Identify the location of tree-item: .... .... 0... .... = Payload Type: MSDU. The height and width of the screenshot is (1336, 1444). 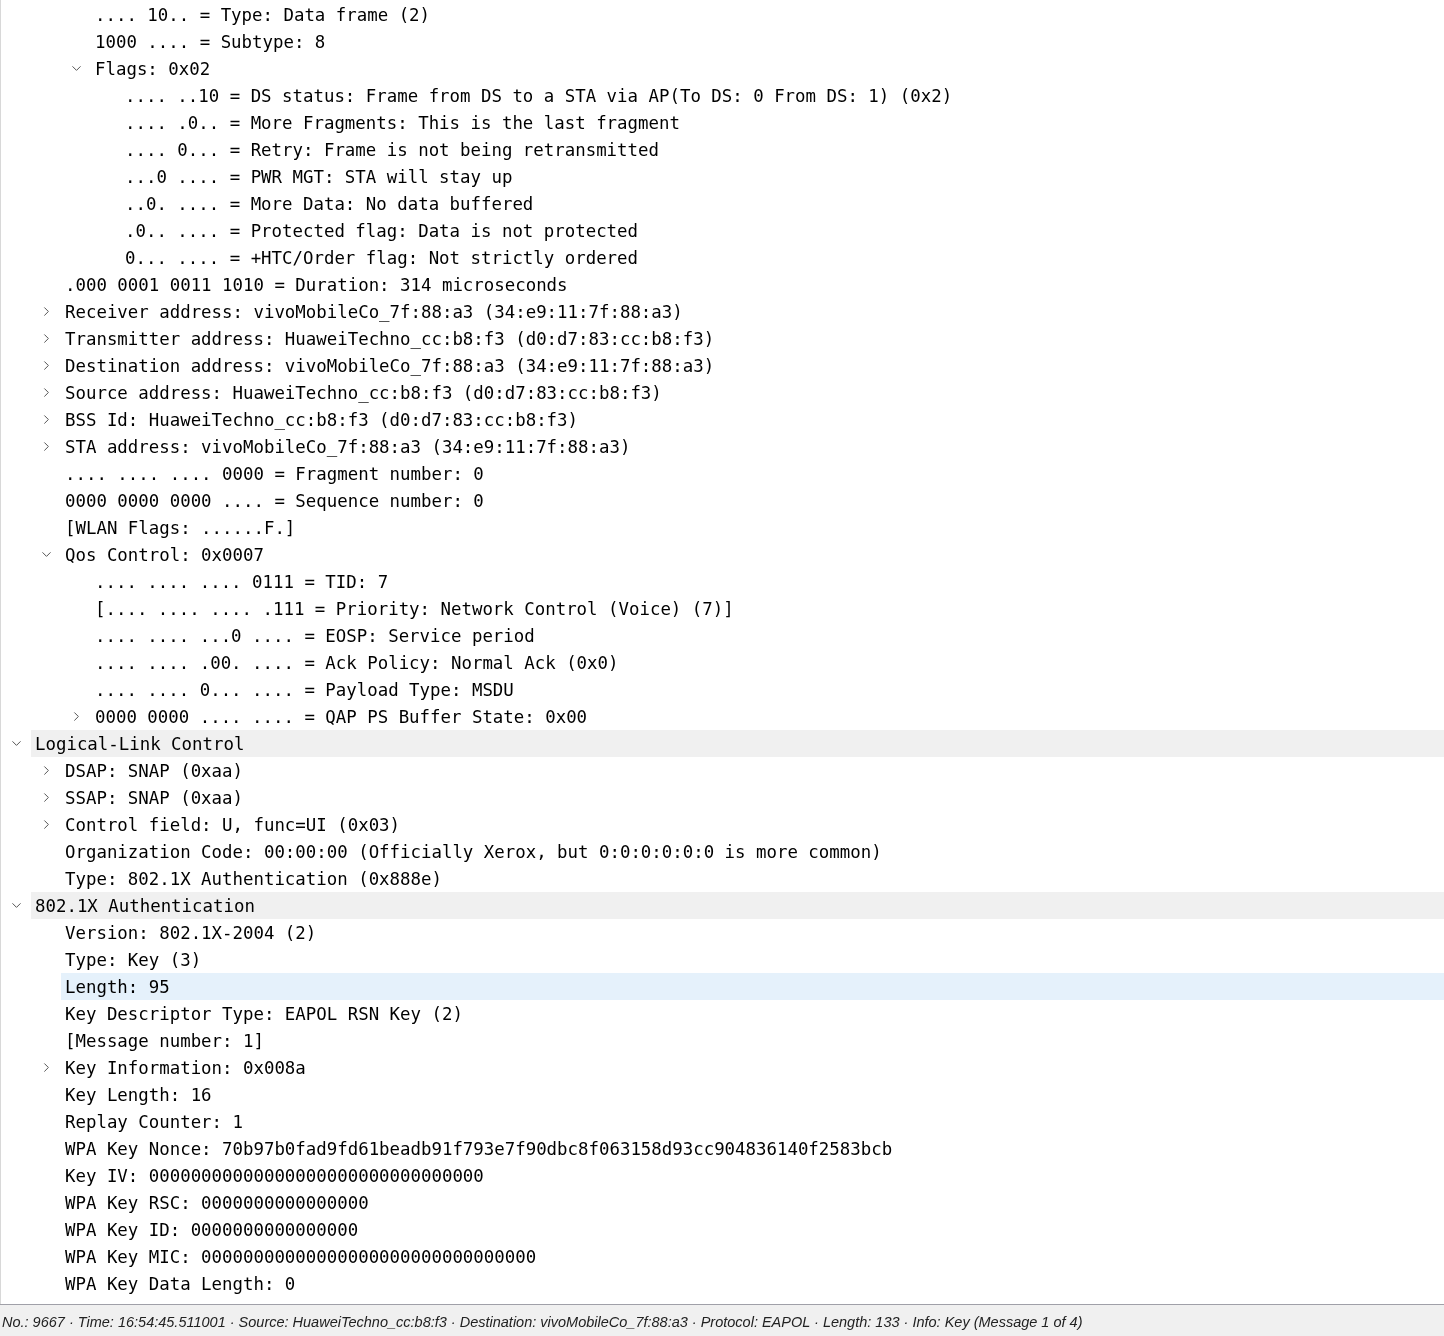
(767, 689).